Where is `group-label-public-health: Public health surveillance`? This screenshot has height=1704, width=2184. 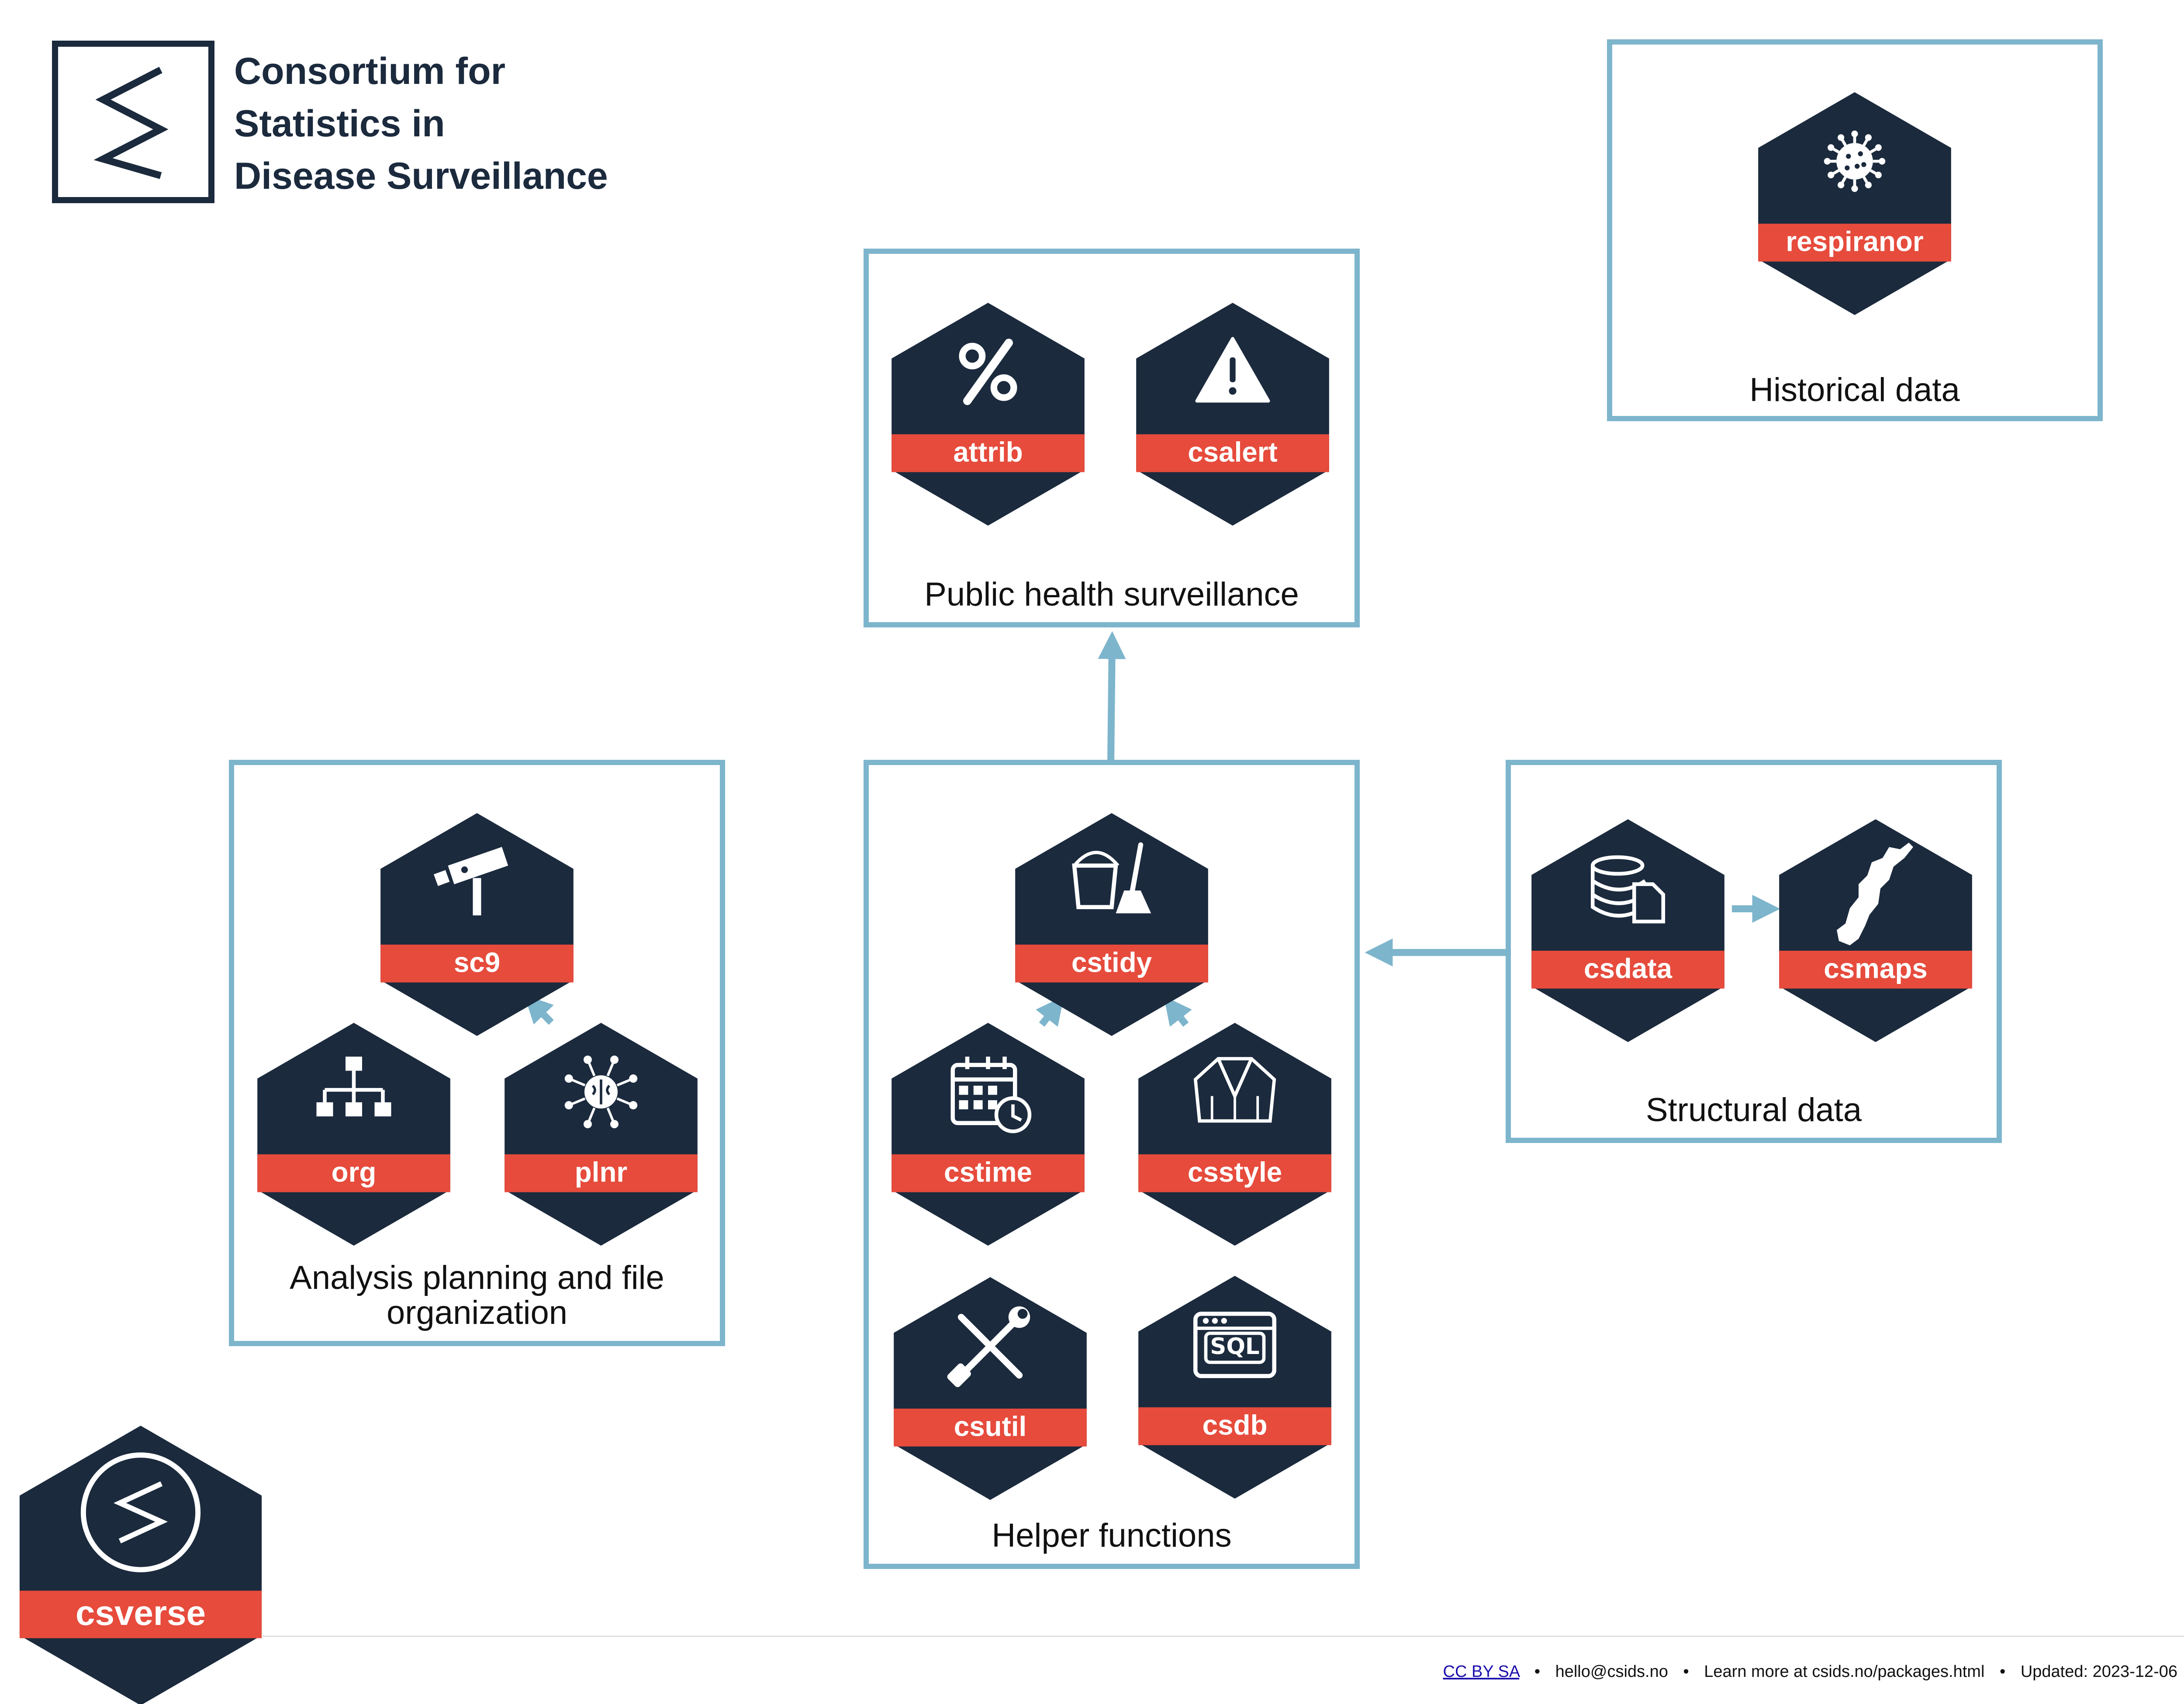
group-label-public-health: Public health surveillance is located at coordinates (1111, 594).